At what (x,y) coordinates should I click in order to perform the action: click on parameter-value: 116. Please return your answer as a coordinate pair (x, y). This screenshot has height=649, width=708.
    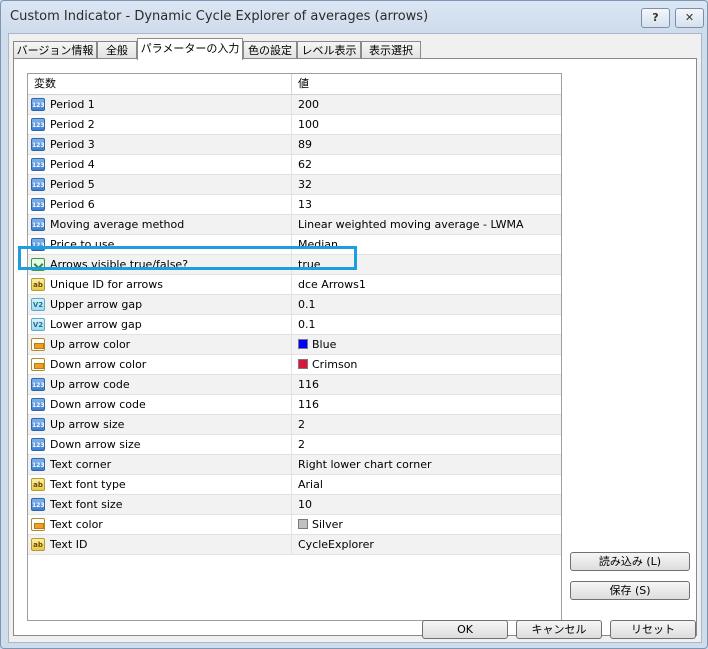
    Looking at the image, I should click on (308, 384).